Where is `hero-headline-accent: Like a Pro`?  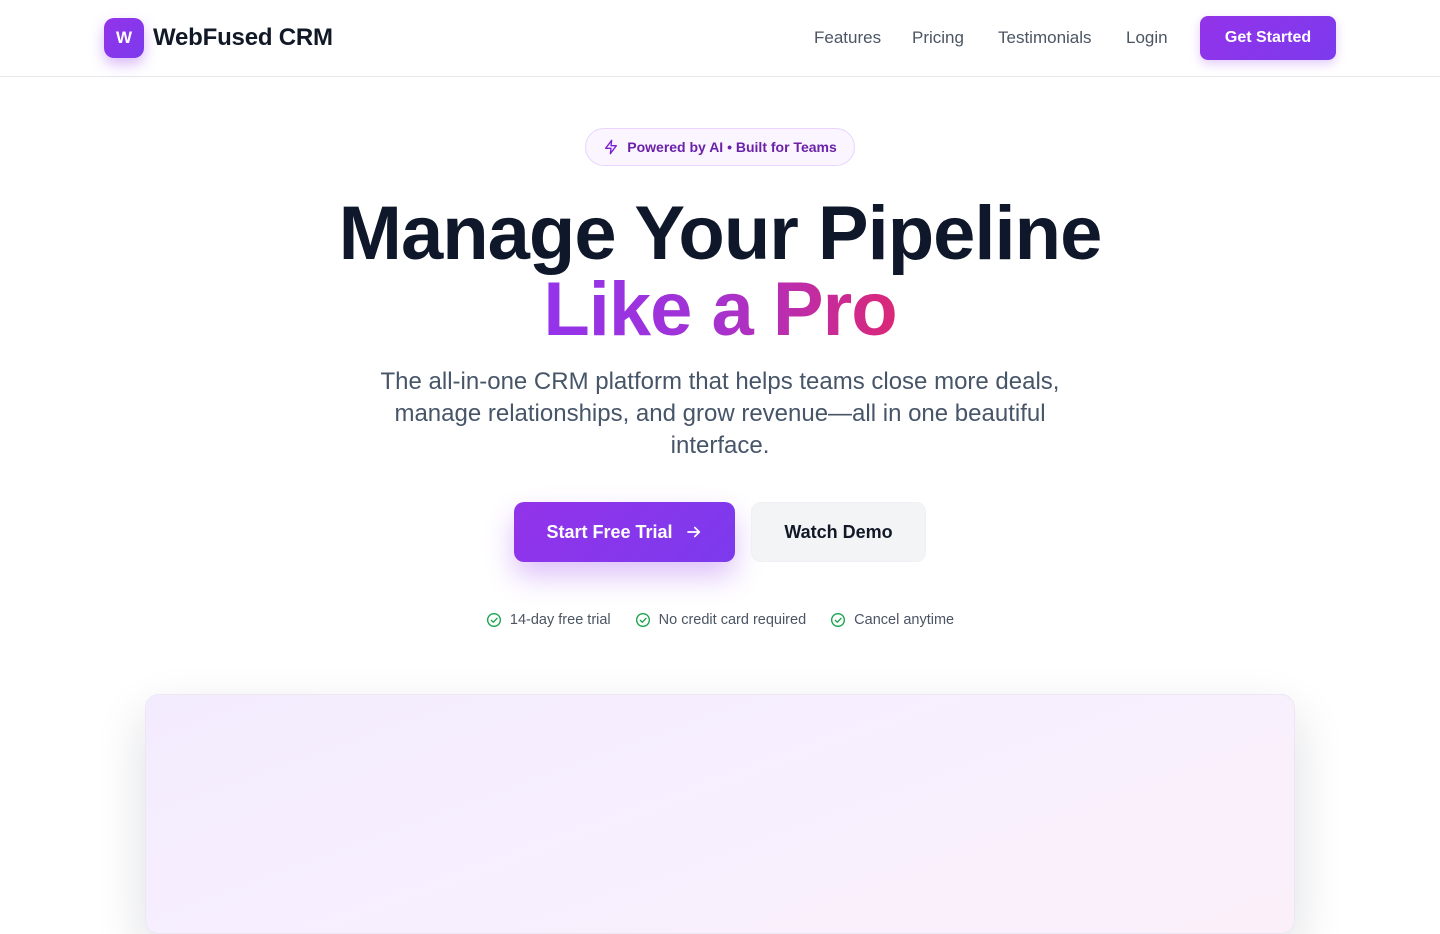
hero-headline-accent: Like a Pro is located at coordinates (720, 309).